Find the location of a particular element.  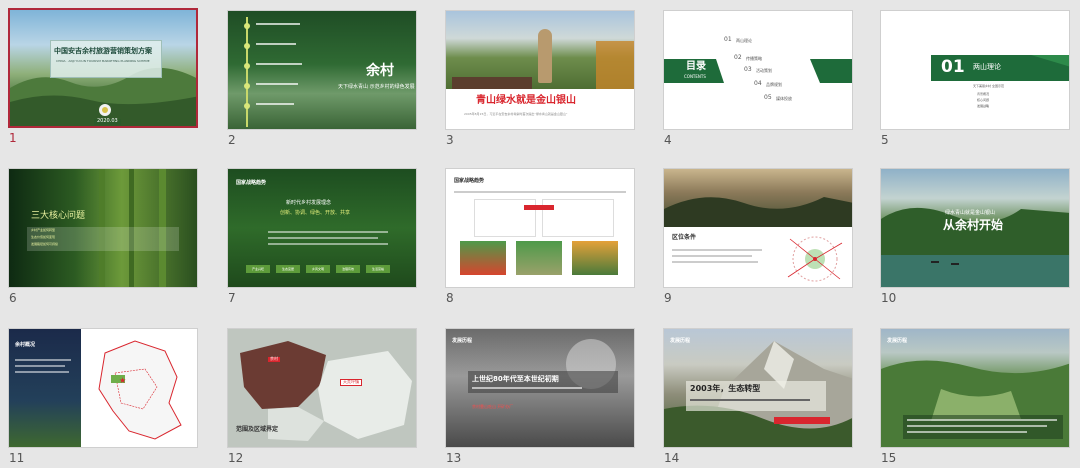

slide-thumbnail-8: 国家战略趋势 8 is located at coordinates (540, 238).